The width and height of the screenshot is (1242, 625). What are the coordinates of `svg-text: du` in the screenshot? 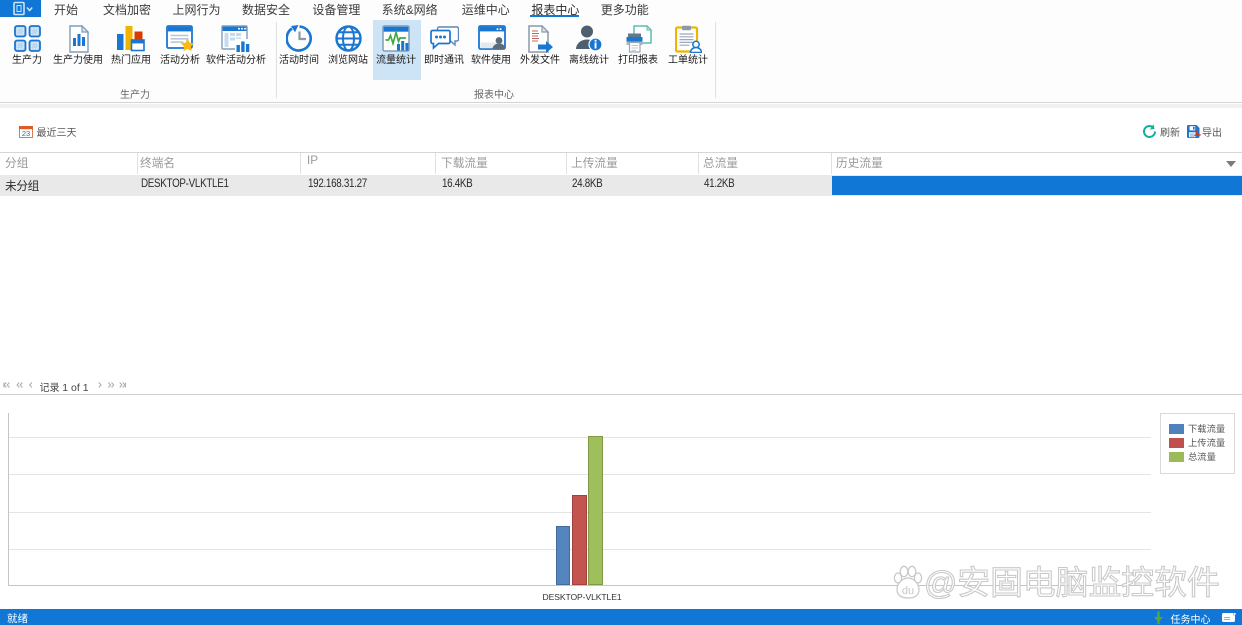 It's located at (908, 591).